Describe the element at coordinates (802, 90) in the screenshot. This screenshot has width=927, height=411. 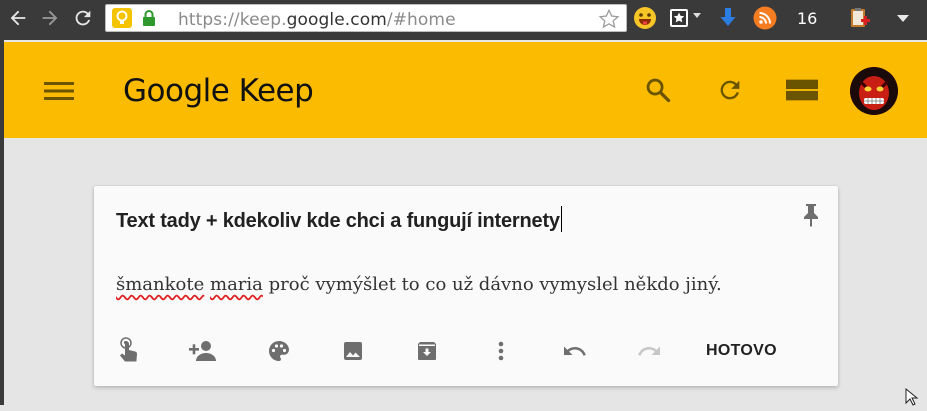
I see `list-view-icon` at that location.